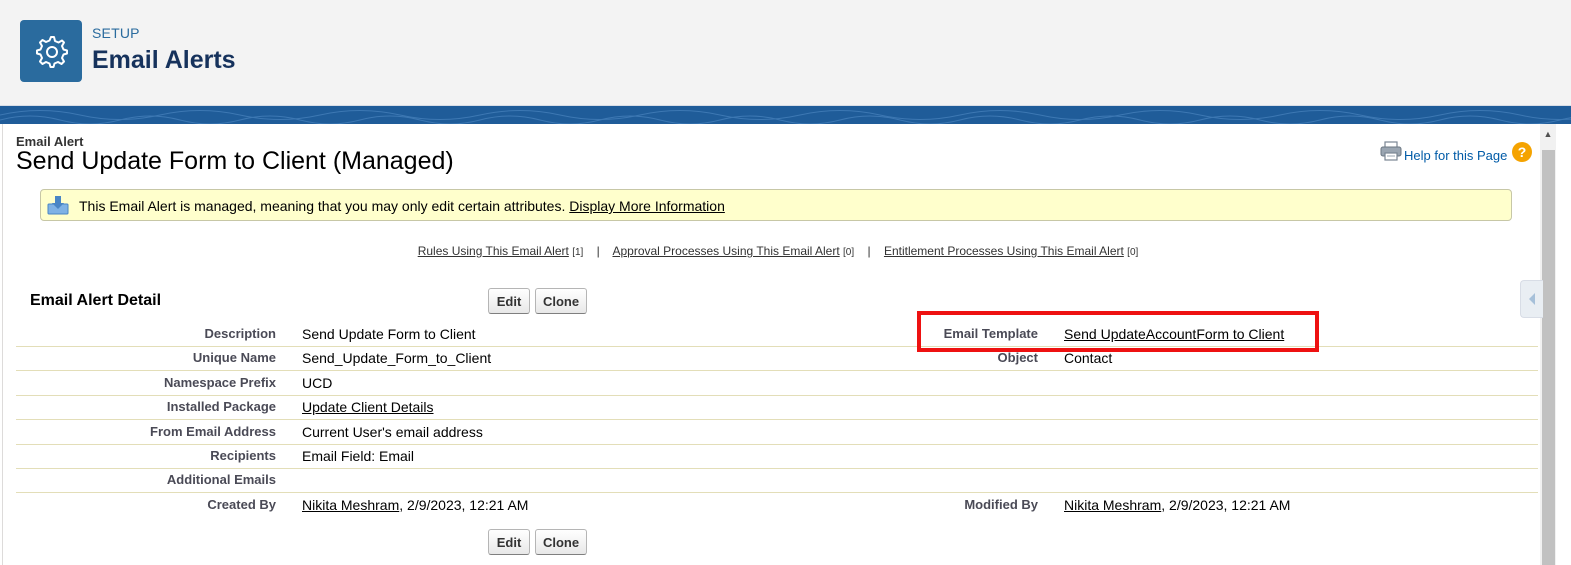 This screenshot has height=565, width=1571. What do you see at coordinates (116, 33) in the screenshot?
I see `setup-eyebrow: SETUP` at bounding box center [116, 33].